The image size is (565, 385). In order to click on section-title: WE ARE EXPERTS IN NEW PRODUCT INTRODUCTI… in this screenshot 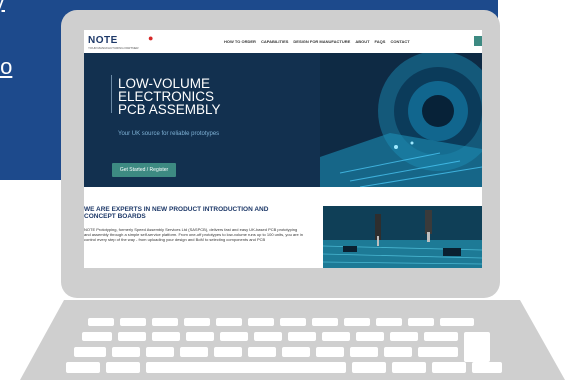, I will do `click(176, 213)`.